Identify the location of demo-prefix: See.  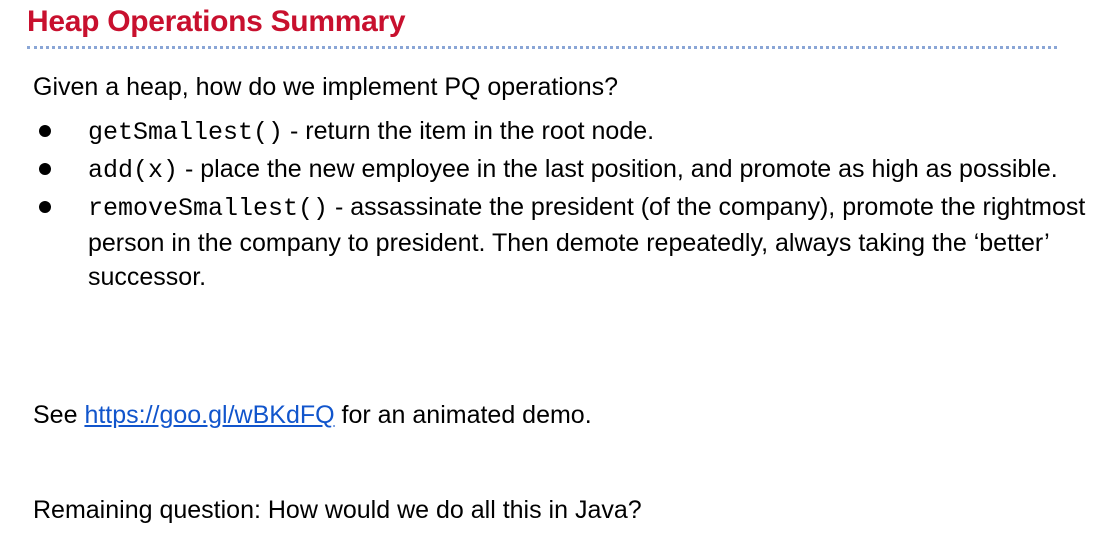
(59, 415).